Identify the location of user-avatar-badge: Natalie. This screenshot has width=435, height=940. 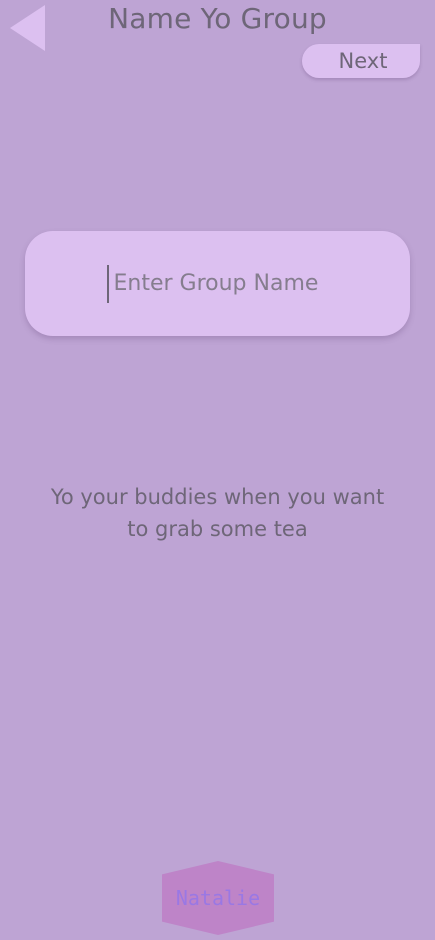
(218, 898).